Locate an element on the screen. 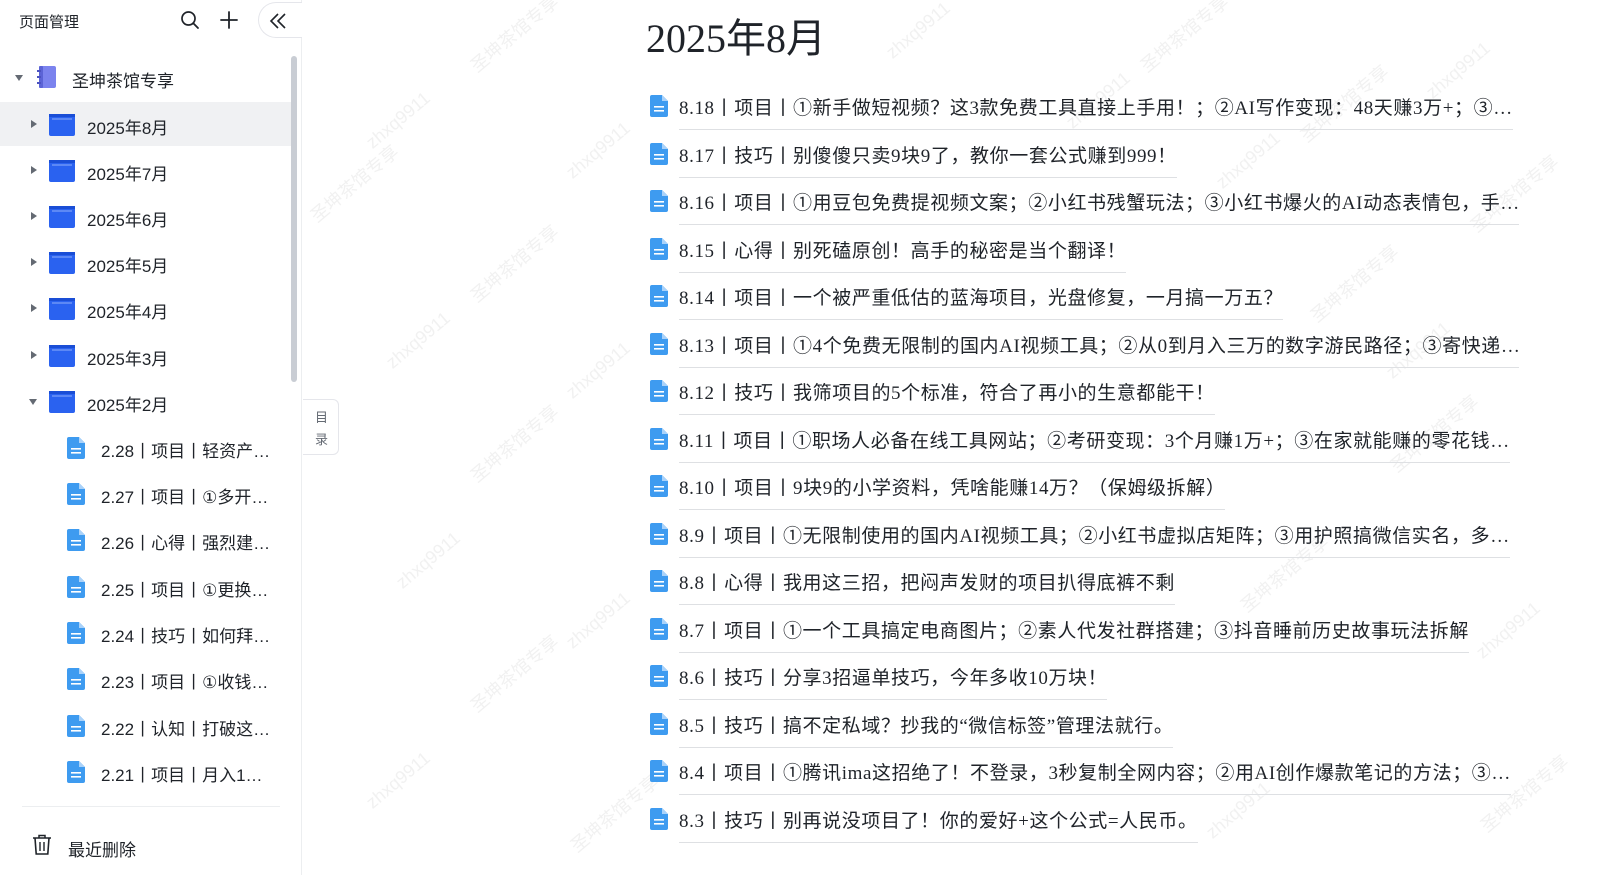  document-title: 8.5丨技巧丨搞不定私域？抄我的“微信标签”管理法就行。 is located at coordinates (926, 729).